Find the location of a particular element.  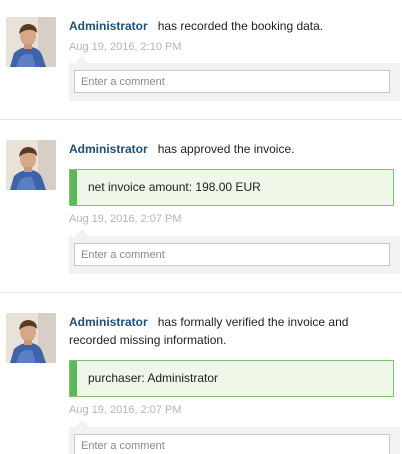

activity-action: has approved the invoice. is located at coordinates (226, 149).